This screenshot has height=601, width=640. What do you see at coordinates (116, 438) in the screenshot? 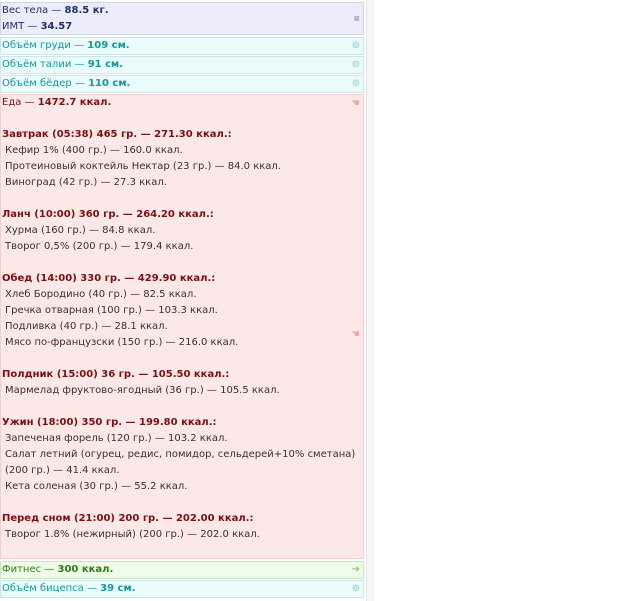
I see `meal-item: Запеченая форель (120 гр.) — 103.2 ккал.` at bounding box center [116, 438].